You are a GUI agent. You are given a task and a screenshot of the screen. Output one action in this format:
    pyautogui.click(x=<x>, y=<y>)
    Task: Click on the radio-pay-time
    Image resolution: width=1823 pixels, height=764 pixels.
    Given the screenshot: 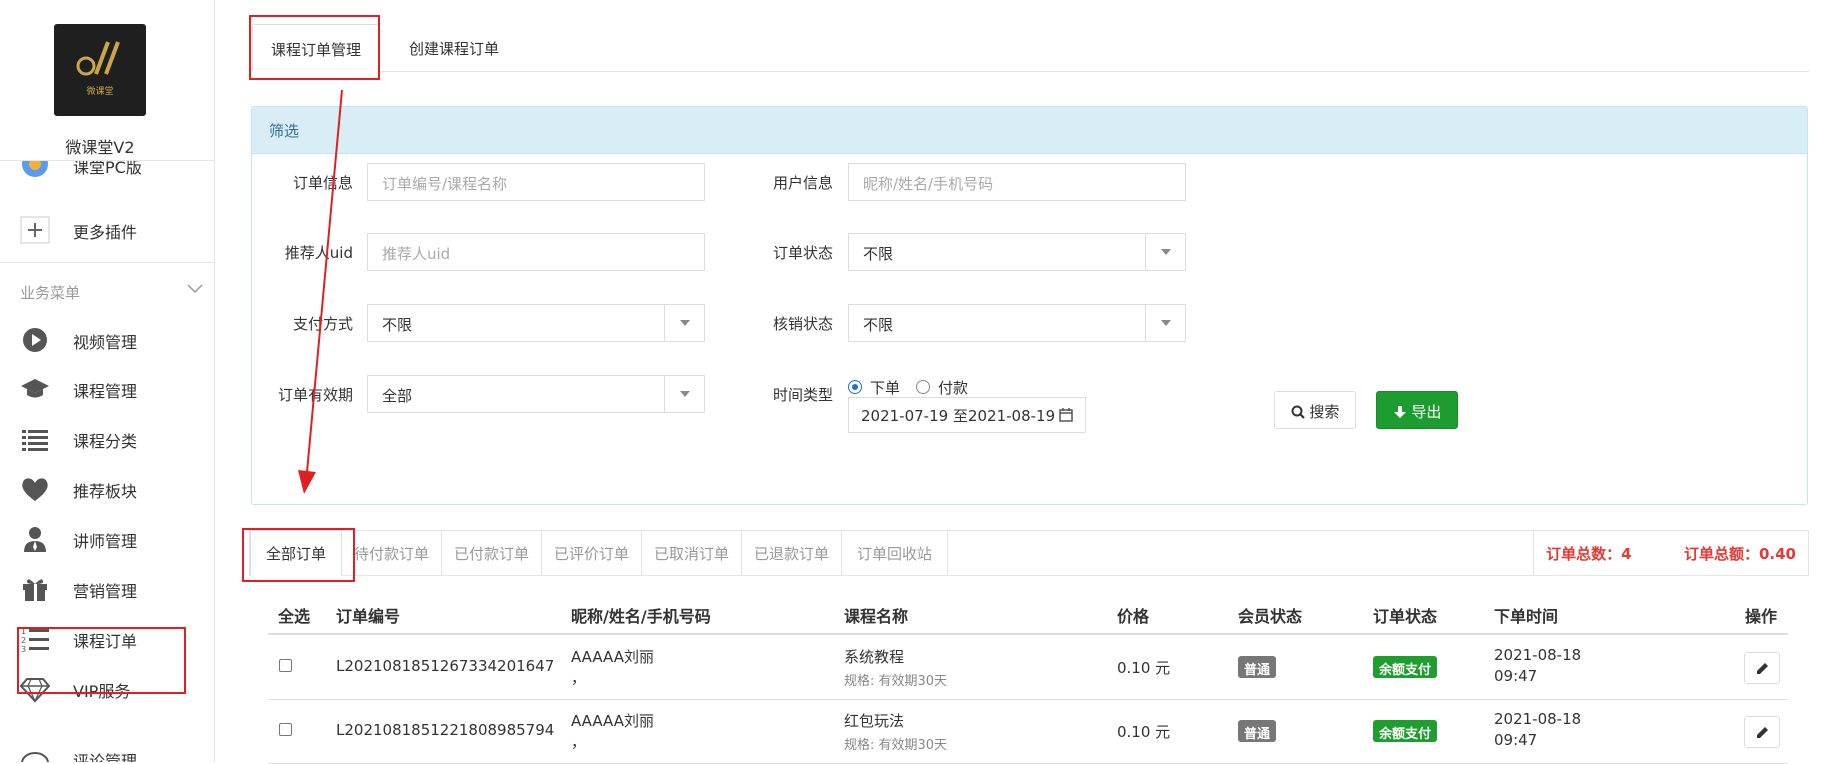 What is the action you would take?
    pyautogui.click(x=923, y=387)
    